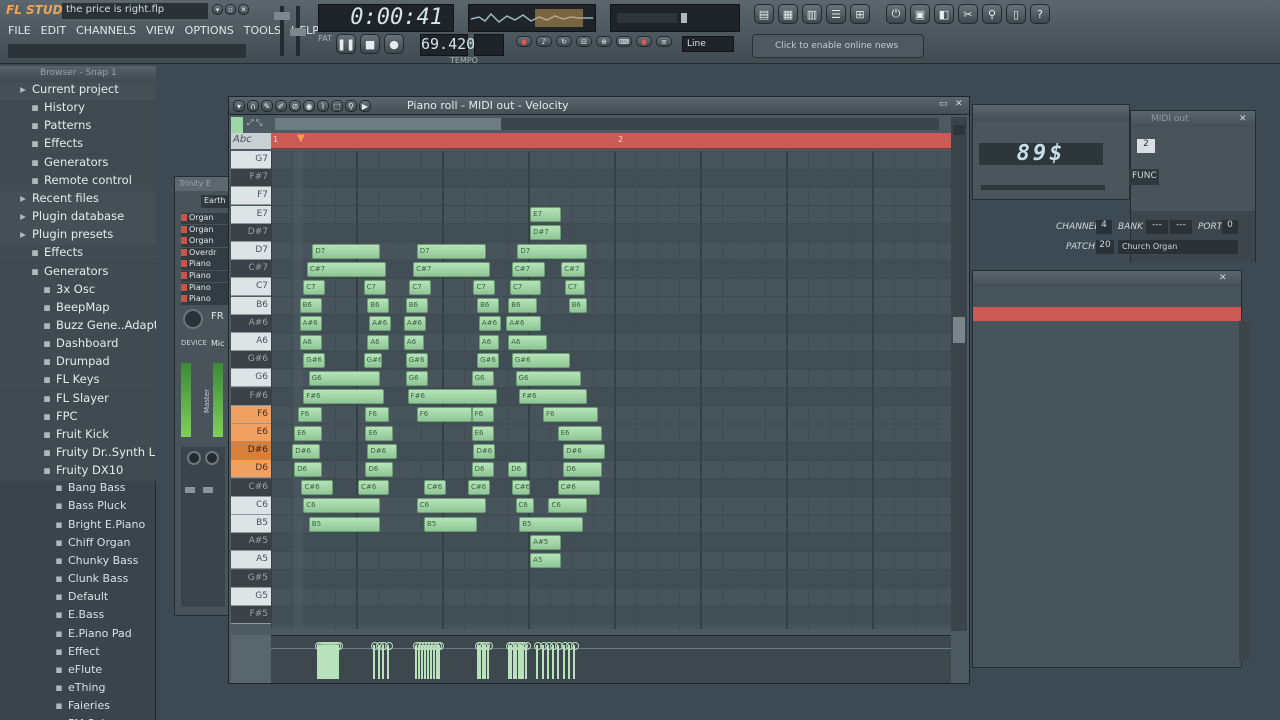 The height and width of the screenshot is (720, 1280). Describe the element at coordinates (194, 458) in the screenshot. I see `pan-knob-icon` at that location.